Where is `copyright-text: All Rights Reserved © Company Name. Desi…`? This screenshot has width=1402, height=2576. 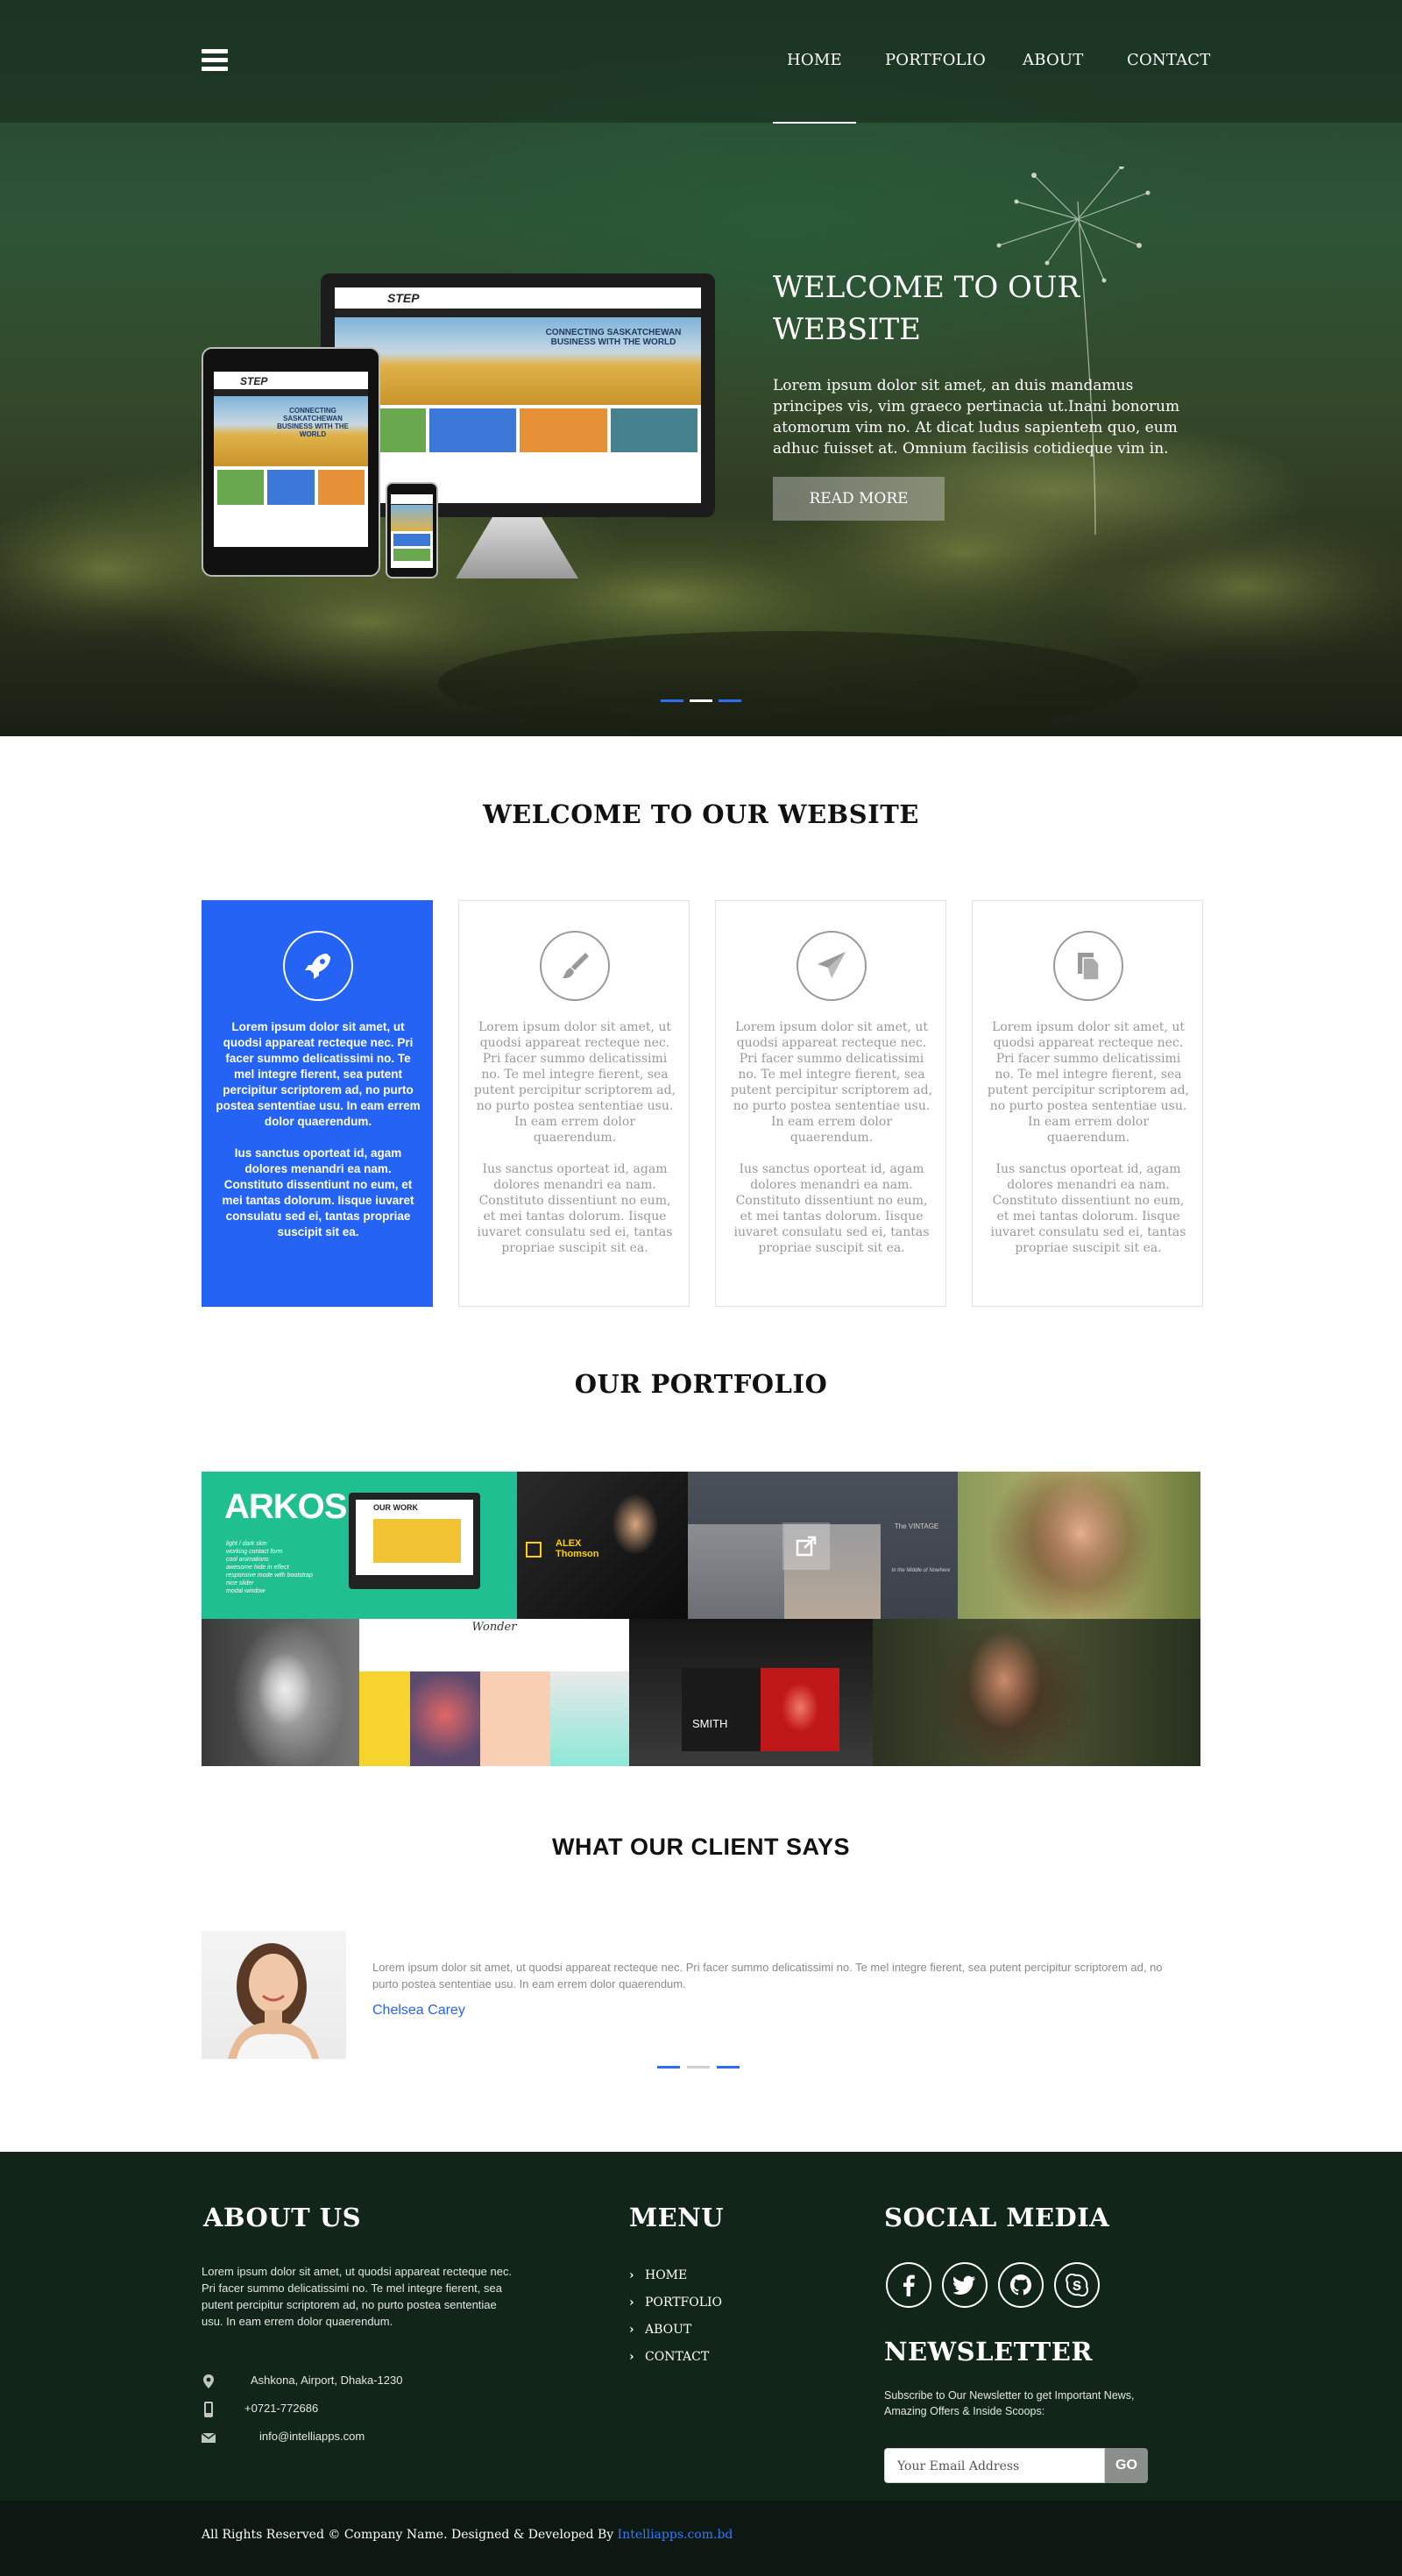
copyright-text: All Rights Reserved © Company Name. Desi… is located at coordinates (410, 2535).